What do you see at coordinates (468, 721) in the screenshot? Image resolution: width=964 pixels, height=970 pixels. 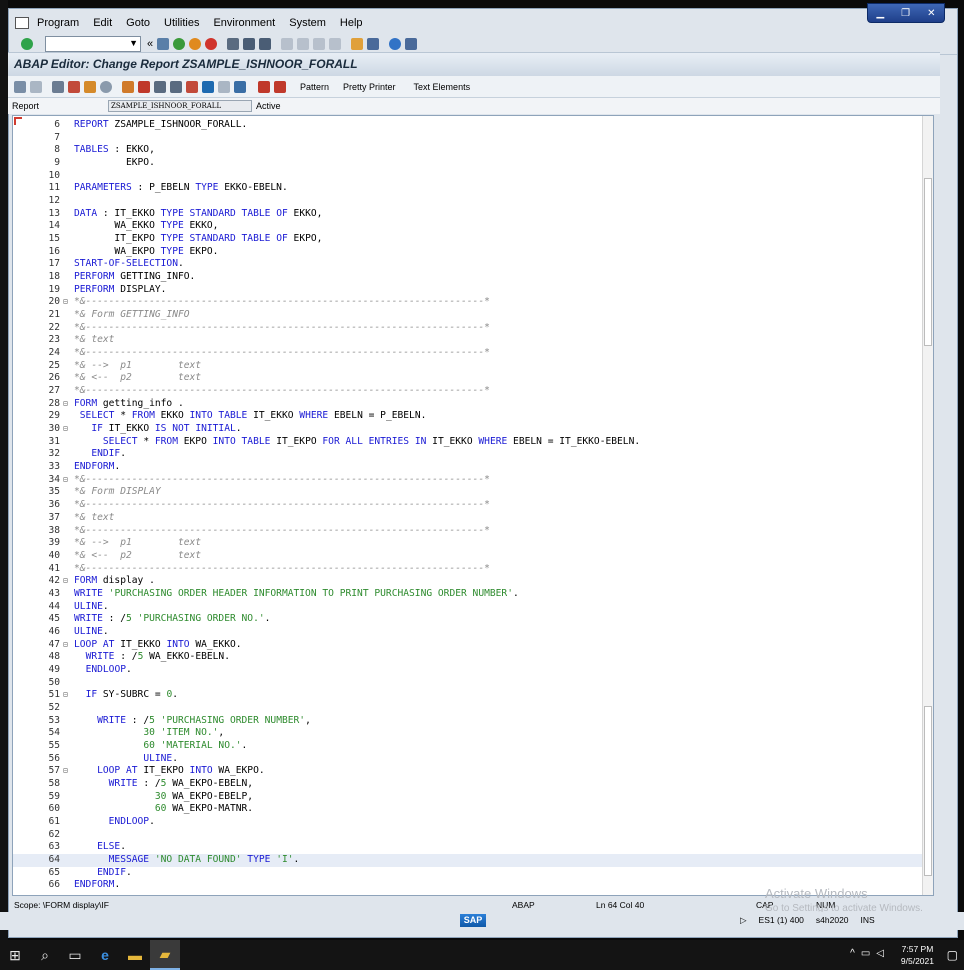 I see `code-line: 53 WRITE : /5 'PURCHASING ORDER NUMBER',` at bounding box center [468, 721].